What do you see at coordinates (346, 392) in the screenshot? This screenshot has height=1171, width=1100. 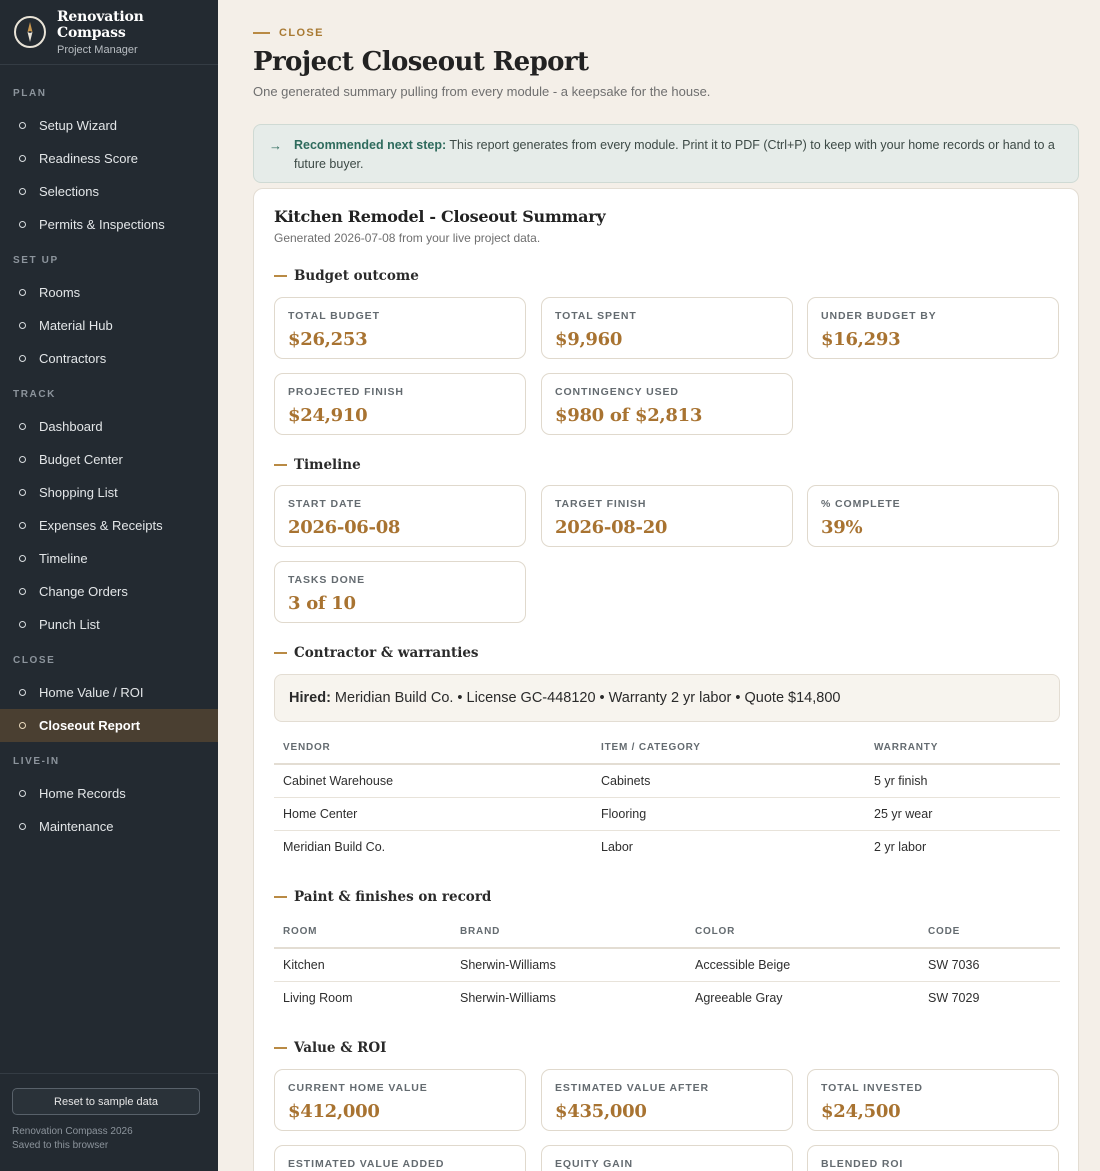 I see `stat-label: PROJECTED FINISH` at bounding box center [346, 392].